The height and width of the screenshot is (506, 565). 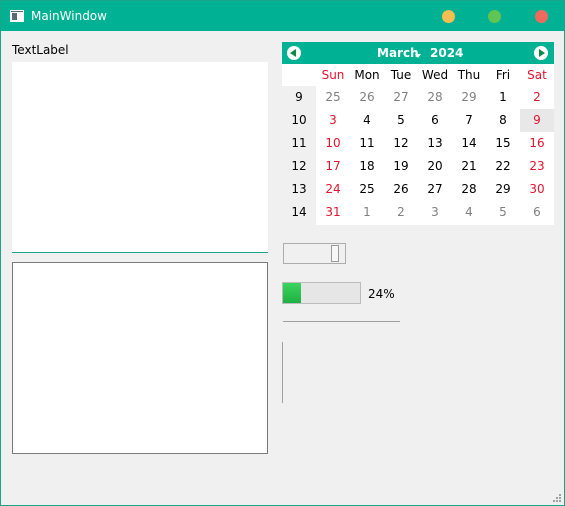 What do you see at coordinates (333, 166) in the screenshot?
I see `calendar-day: 17` at bounding box center [333, 166].